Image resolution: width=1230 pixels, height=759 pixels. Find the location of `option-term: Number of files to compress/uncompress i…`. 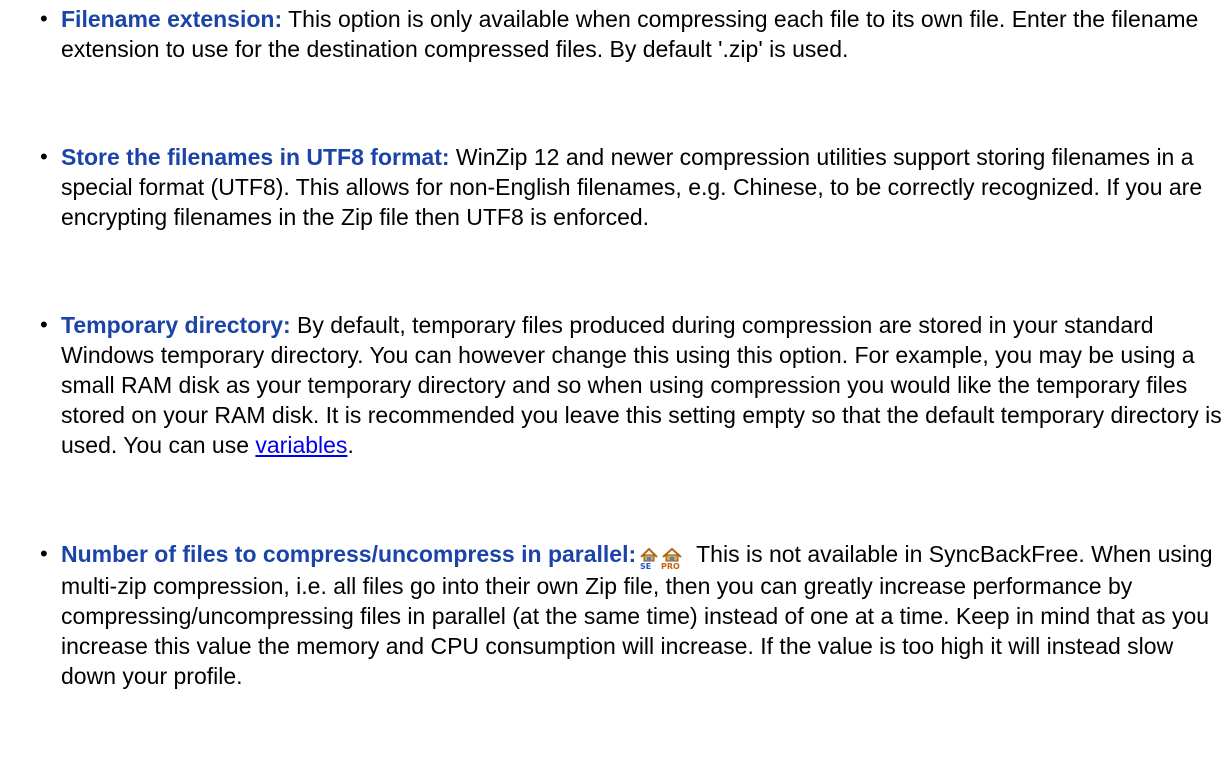

option-term: Number of files to compress/uncompress i… is located at coordinates (349, 554).